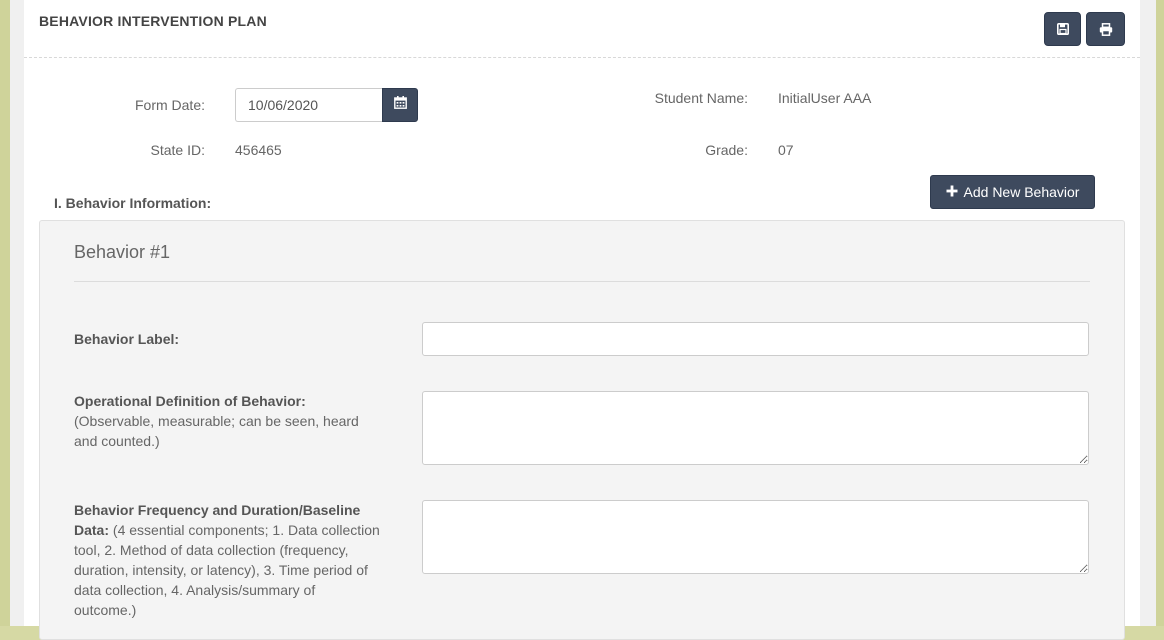 The height and width of the screenshot is (640, 1164). What do you see at coordinates (755, 428) in the screenshot?
I see `operational-definition-textarea` at bounding box center [755, 428].